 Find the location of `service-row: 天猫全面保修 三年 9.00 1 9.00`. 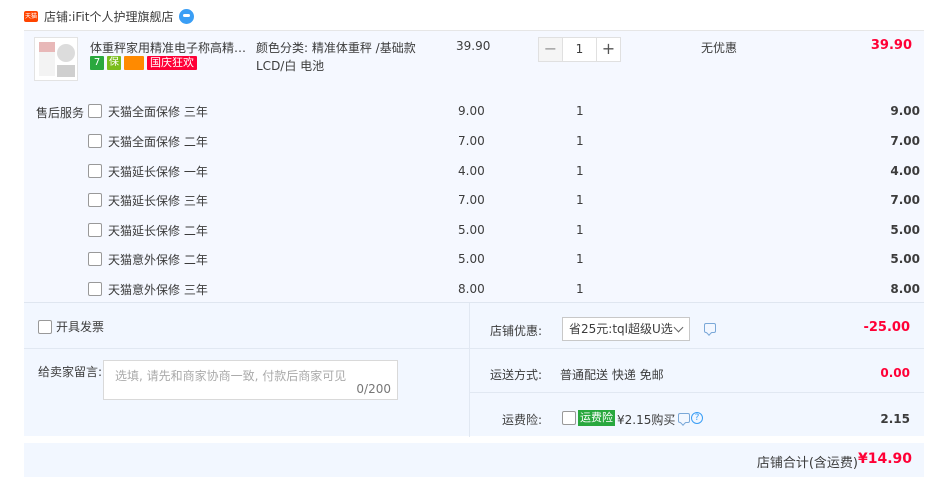

service-row: 天猫全面保修 三年 9.00 1 9.00 is located at coordinates (504, 111).